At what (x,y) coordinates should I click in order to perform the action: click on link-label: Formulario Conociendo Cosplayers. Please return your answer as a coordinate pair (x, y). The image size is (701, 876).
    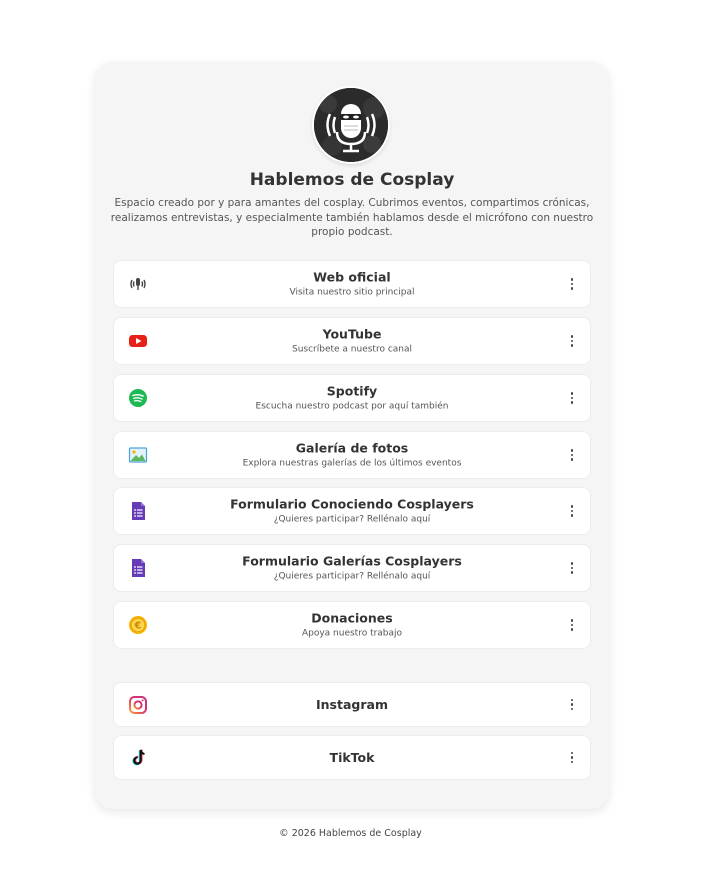
    Looking at the image, I should click on (352, 504).